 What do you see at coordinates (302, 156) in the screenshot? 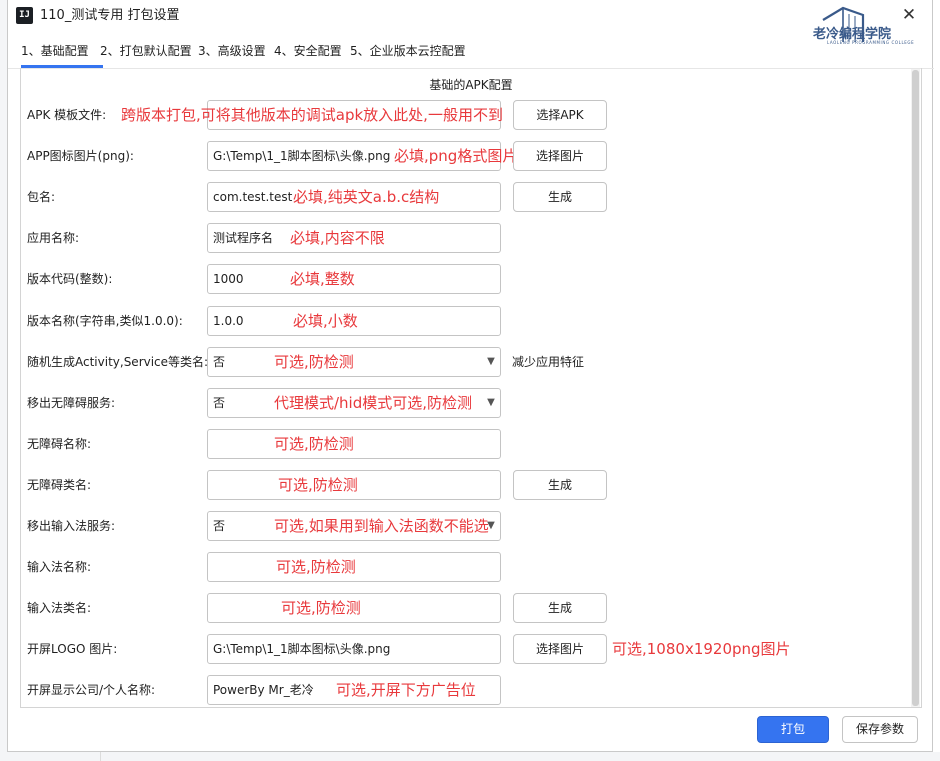
I see `row-2-value: G:\Temp\1_1脚本图标\头像.png` at bounding box center [302, 156].